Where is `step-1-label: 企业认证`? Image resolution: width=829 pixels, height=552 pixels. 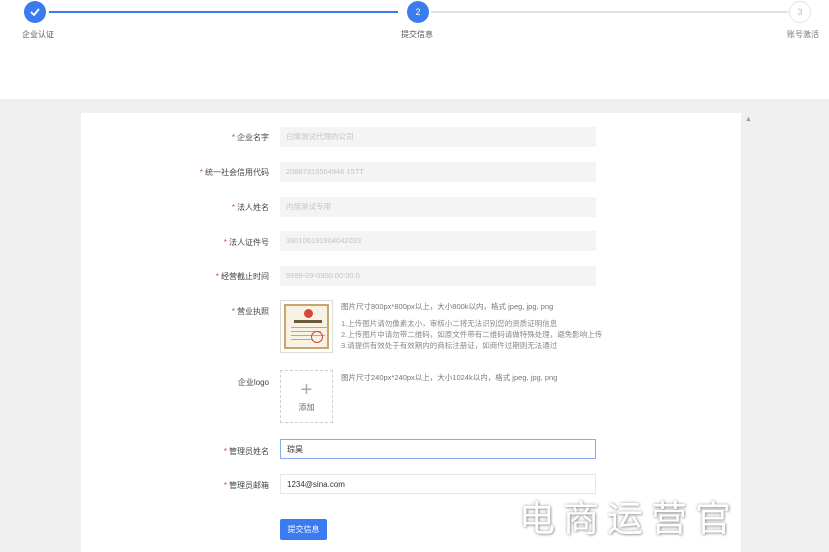
step-1-label: 企业认证 is located at coordinates (38, 34).